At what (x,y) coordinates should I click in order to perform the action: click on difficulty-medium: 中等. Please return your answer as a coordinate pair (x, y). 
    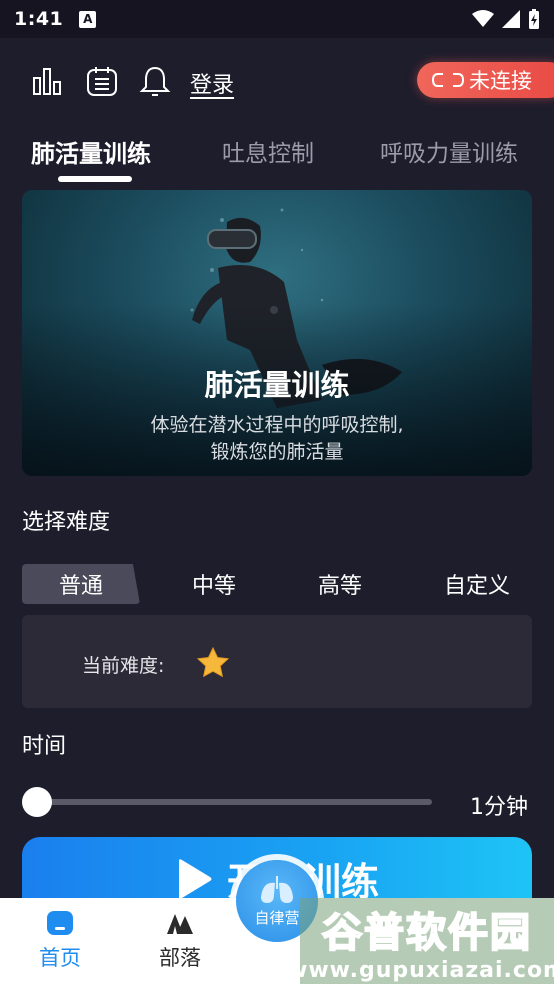
    Looking at the image, I should click on (214, 584).